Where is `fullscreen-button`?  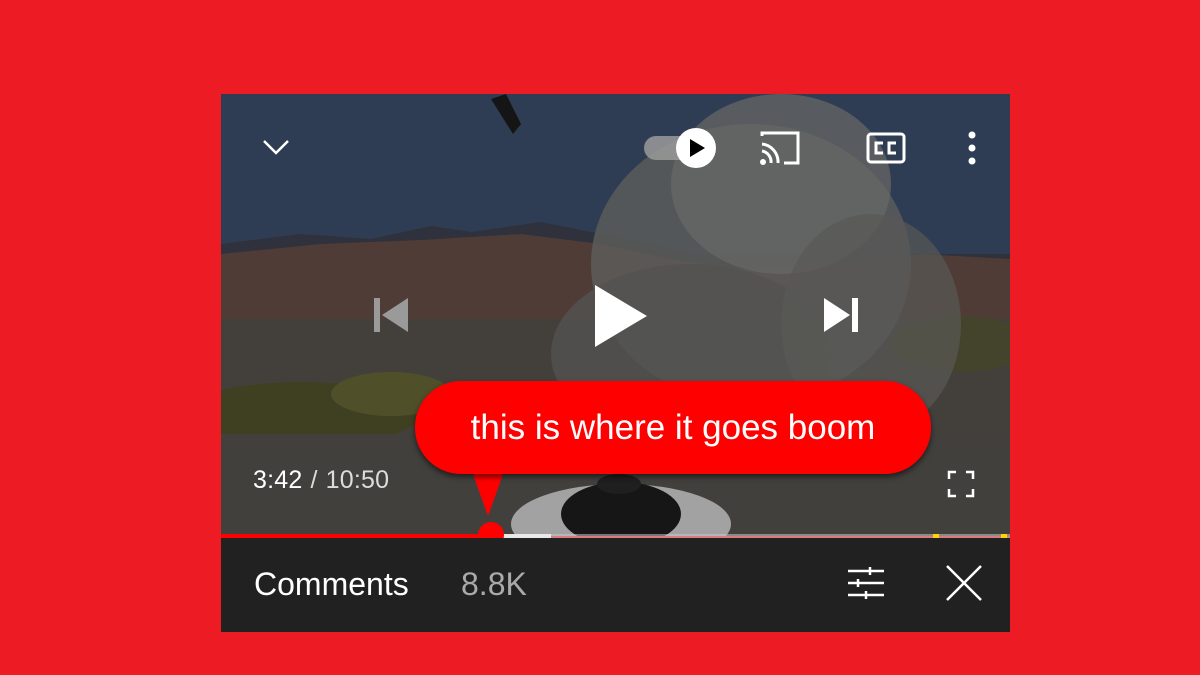
fullscreen-button is located at coordinates (961, 484).